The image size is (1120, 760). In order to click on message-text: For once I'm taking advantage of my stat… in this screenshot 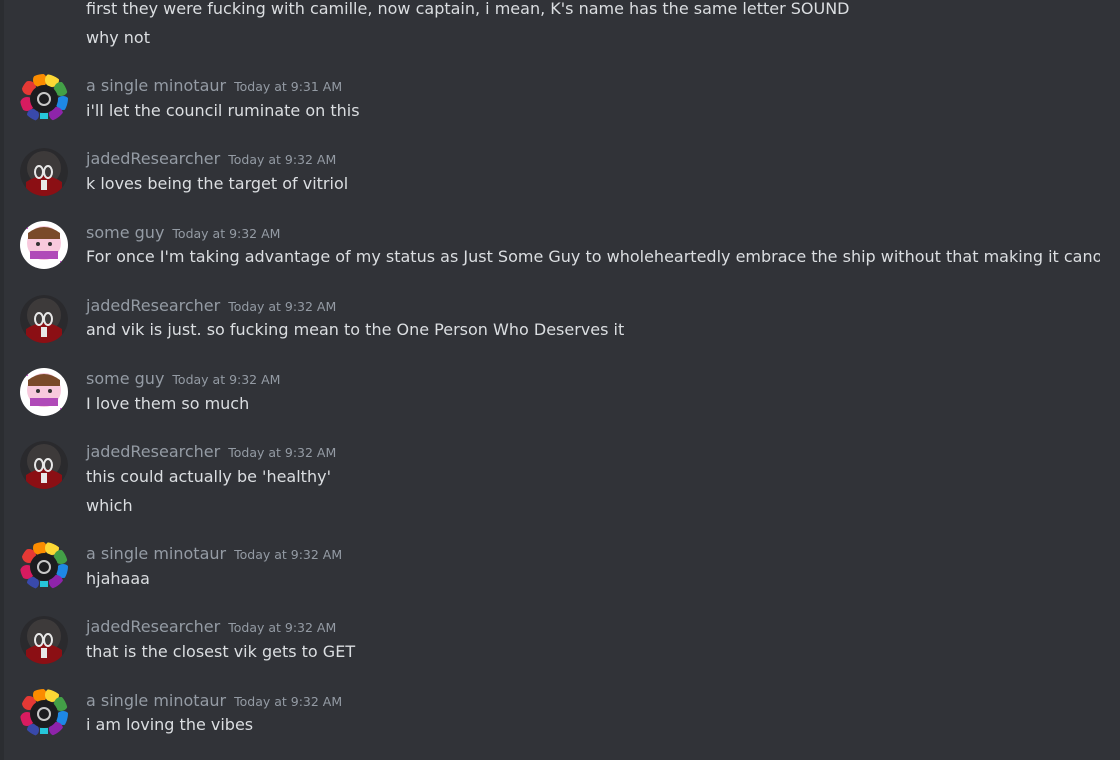, I will do `click(593, 256)`.